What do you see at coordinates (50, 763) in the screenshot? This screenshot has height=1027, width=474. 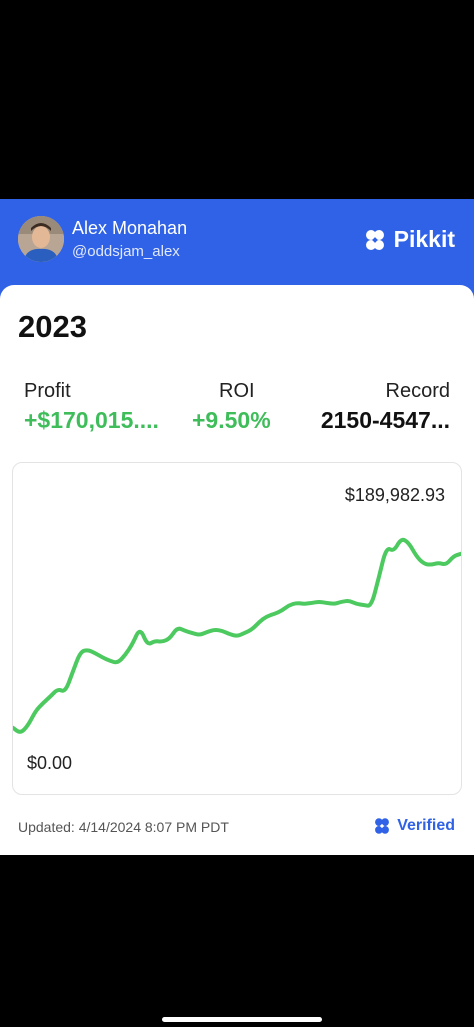 I see `chart-min-label: $0.00` at bounding box center [50, 763].